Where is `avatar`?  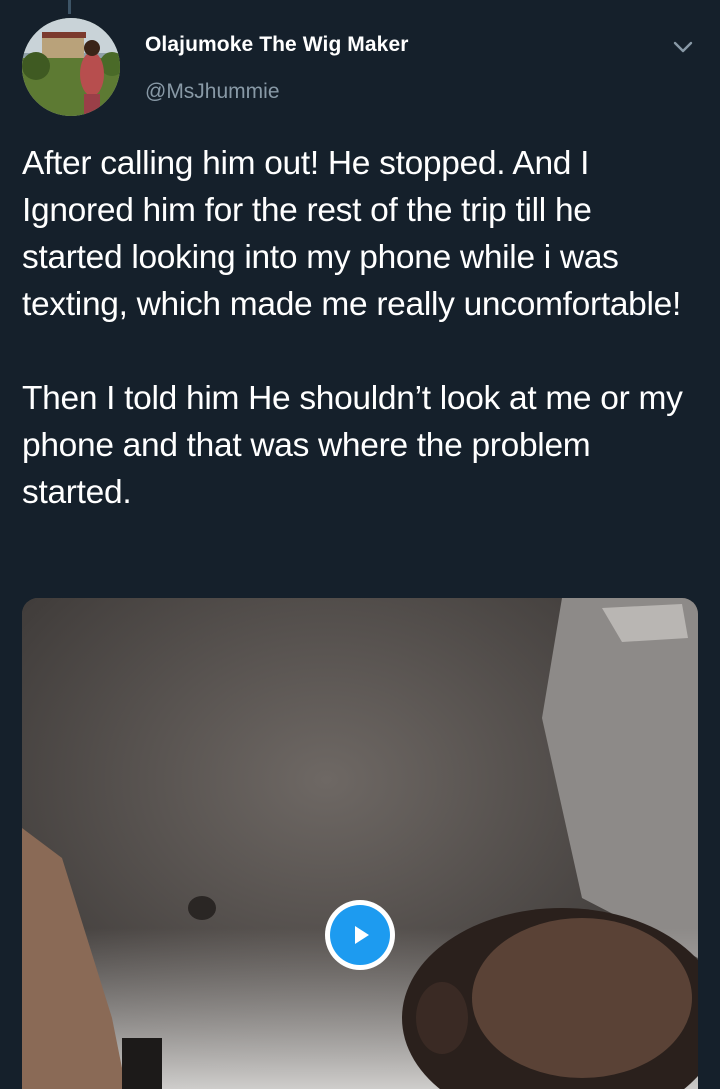 avatar is located at coordinates (71, 67).